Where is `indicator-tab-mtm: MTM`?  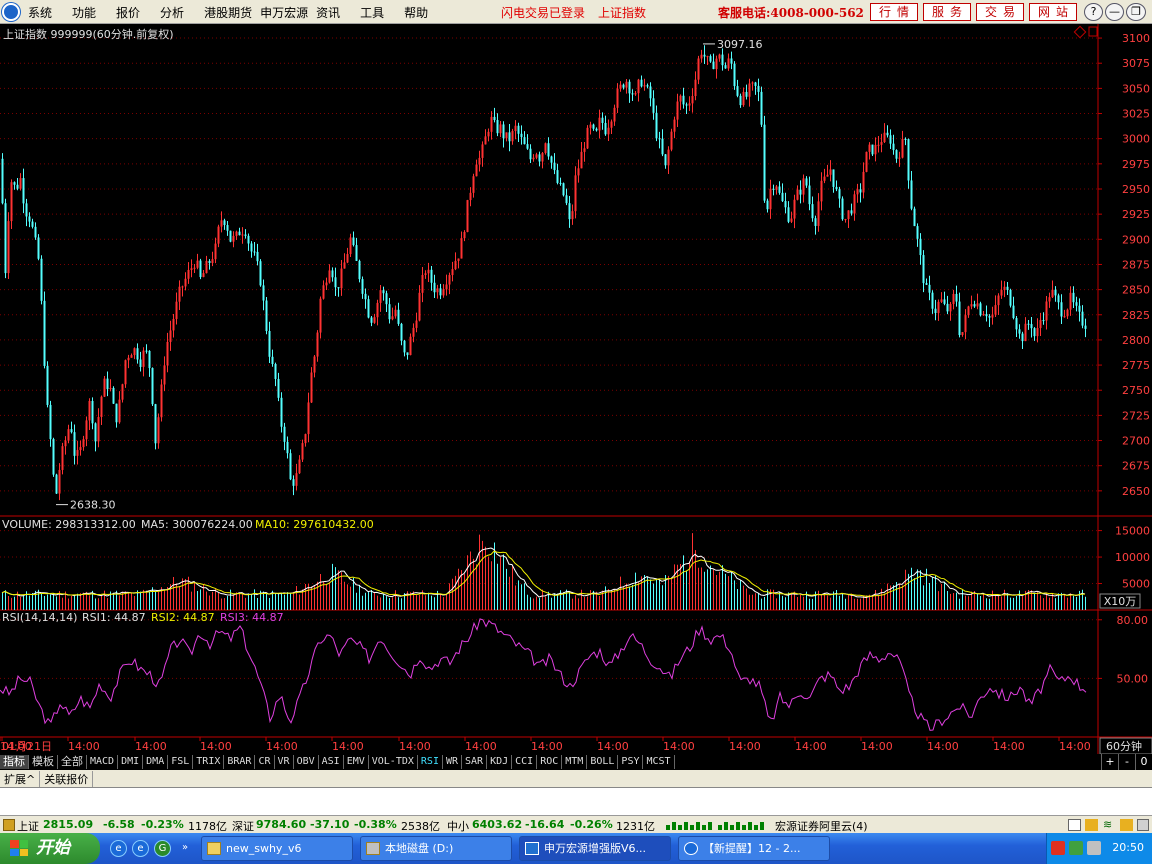
indicator-tab-mtm: MTM is located at coordinates (575, 762).